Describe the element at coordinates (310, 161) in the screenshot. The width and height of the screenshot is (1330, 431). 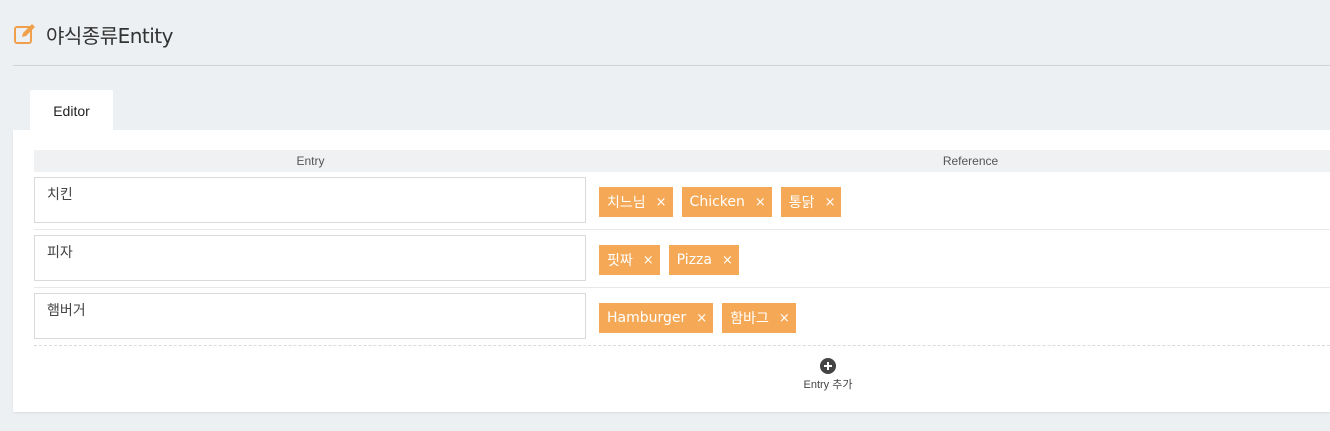
I see `column-header-entry: Entry` at that location.